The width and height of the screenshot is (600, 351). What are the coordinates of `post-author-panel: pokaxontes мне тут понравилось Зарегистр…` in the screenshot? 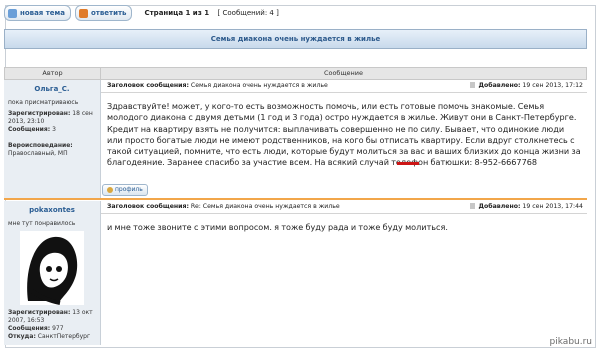 It's located at (52, 273).